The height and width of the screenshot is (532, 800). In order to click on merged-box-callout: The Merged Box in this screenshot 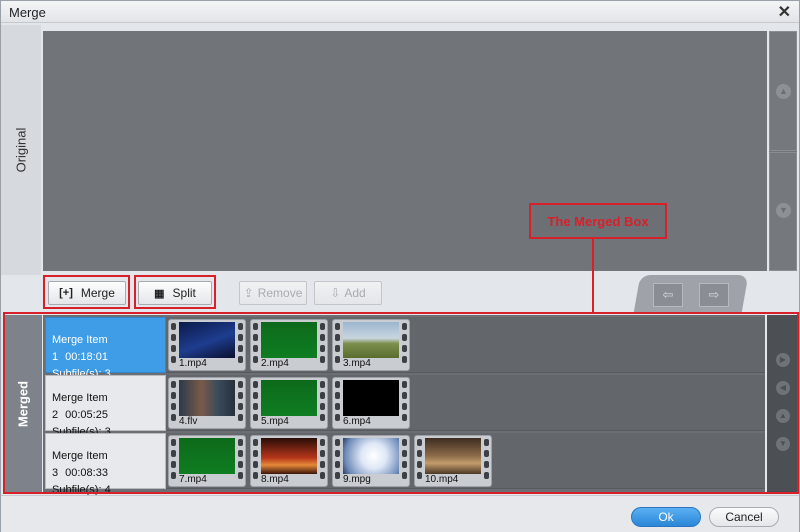, I will do `click(598, 221)`.